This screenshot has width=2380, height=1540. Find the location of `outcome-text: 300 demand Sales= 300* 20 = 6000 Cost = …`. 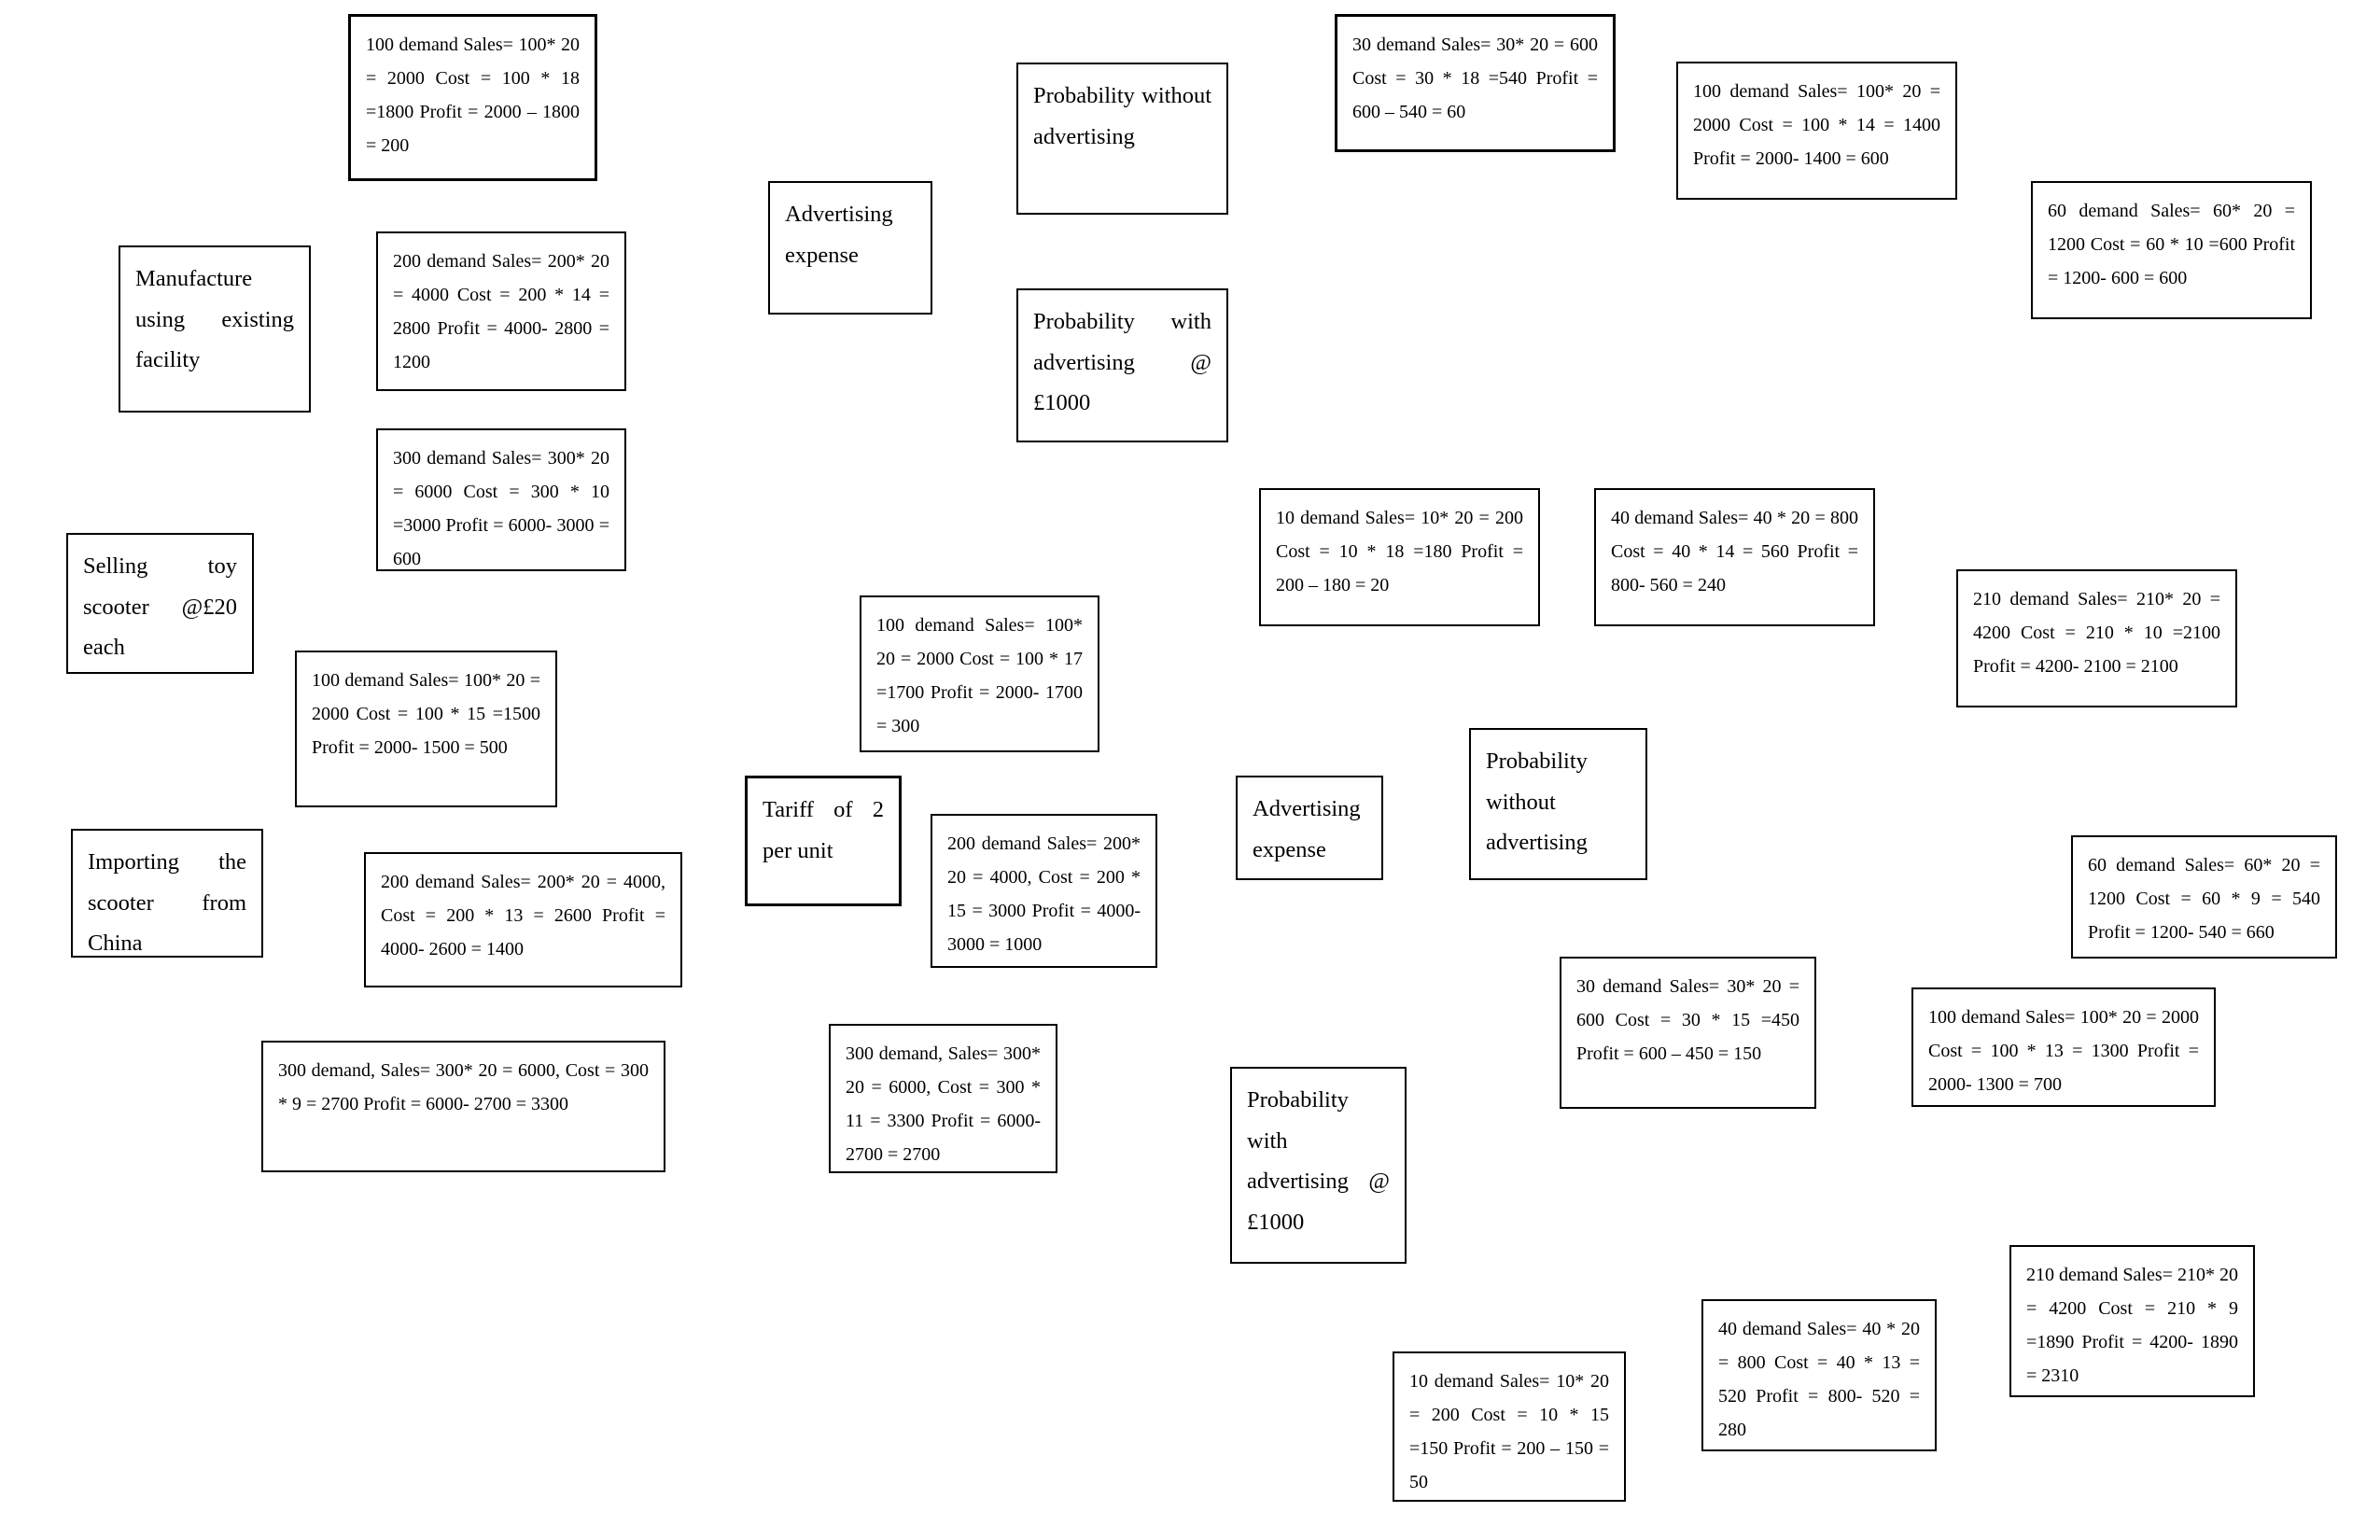

outcome-text: 300 demand Sales= 300* 20 = 6000 Cost = … is located at coordinates (501, 508).